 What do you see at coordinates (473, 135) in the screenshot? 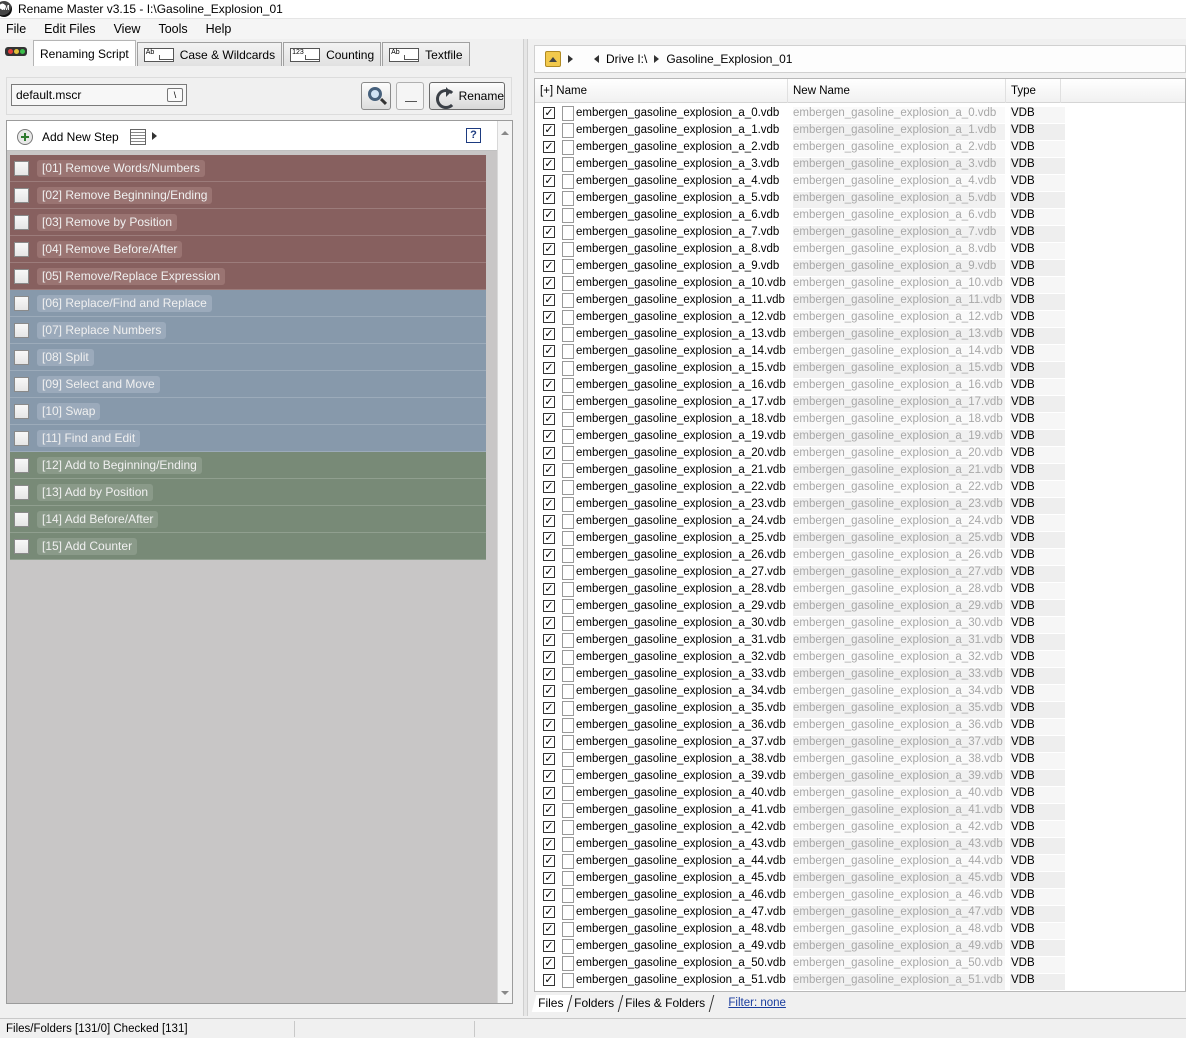
I see `help-icon: ?` at bounding box center [473, 135].